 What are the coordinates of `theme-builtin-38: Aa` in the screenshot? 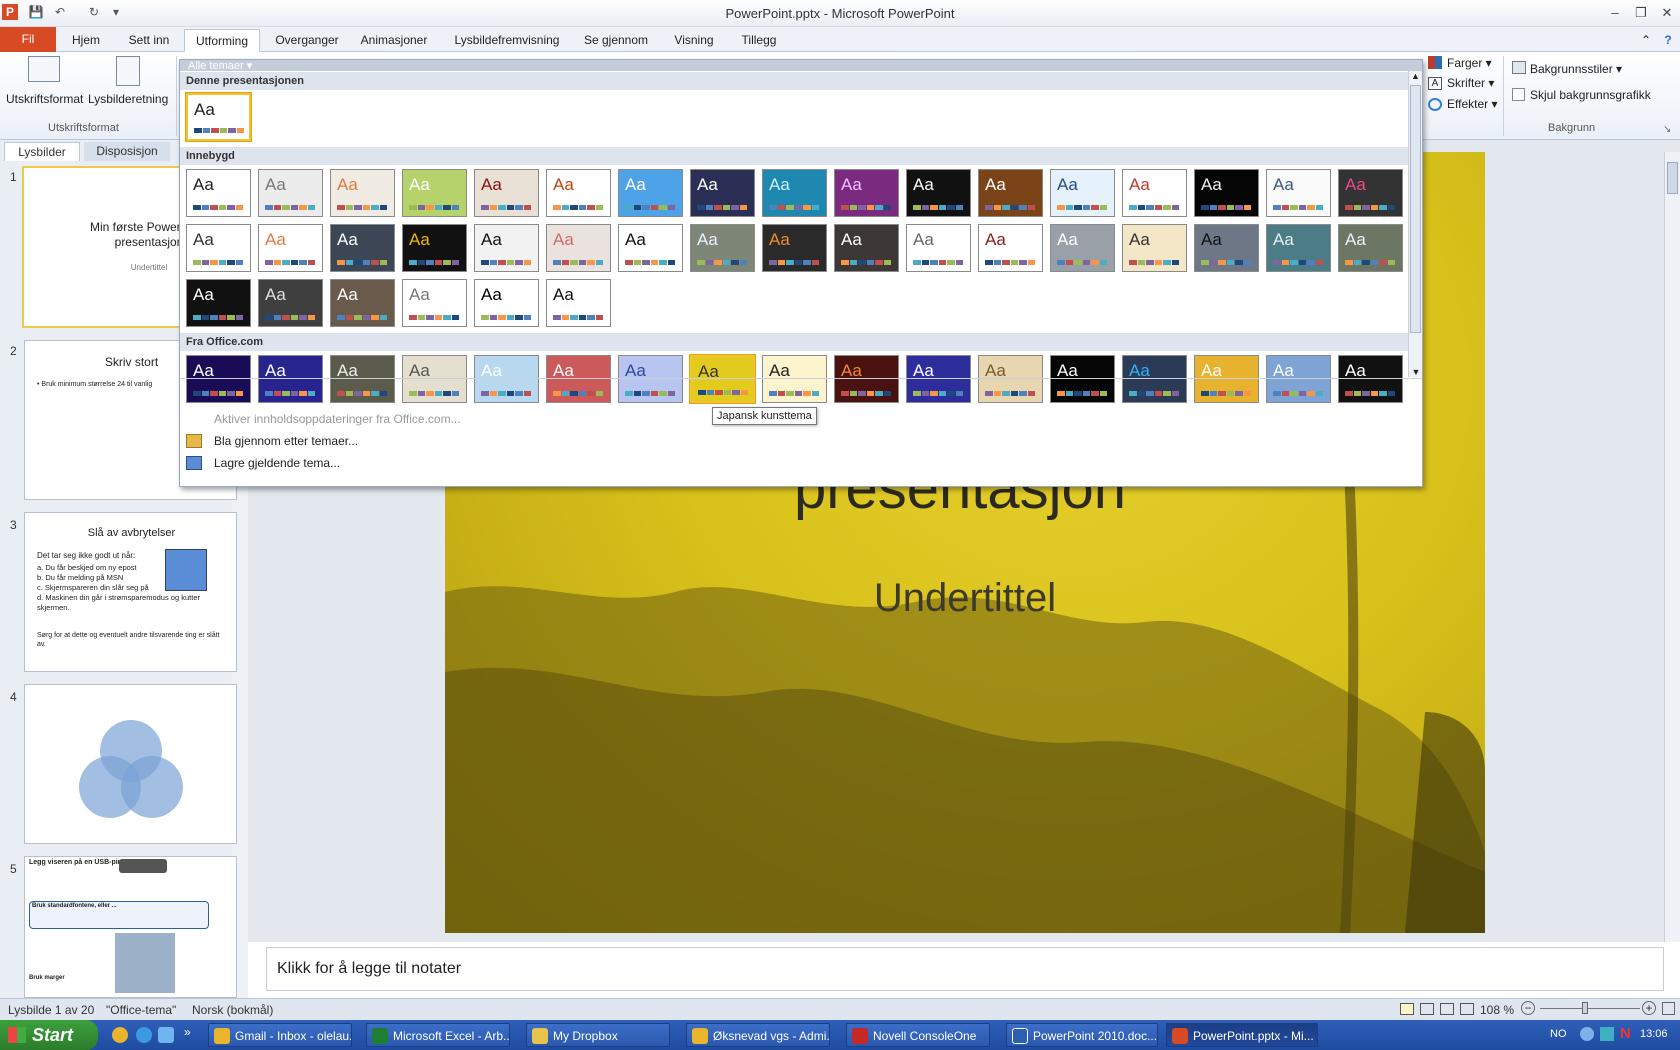 It's located at (434, 303).